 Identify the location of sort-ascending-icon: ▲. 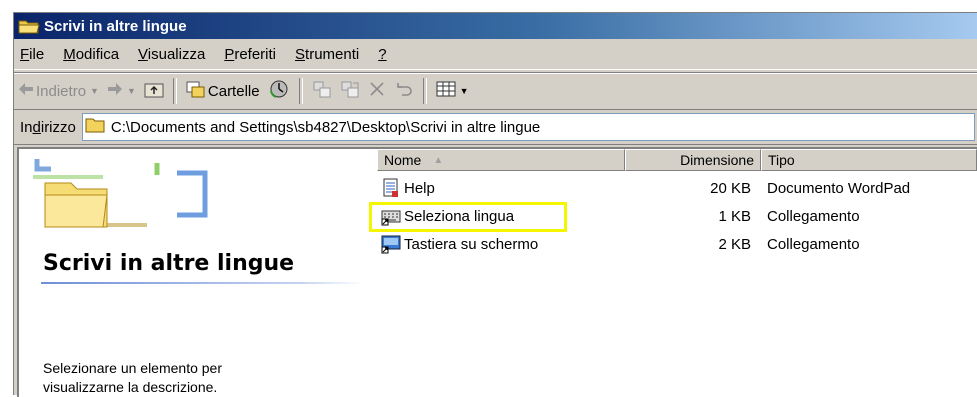
(438, 160).